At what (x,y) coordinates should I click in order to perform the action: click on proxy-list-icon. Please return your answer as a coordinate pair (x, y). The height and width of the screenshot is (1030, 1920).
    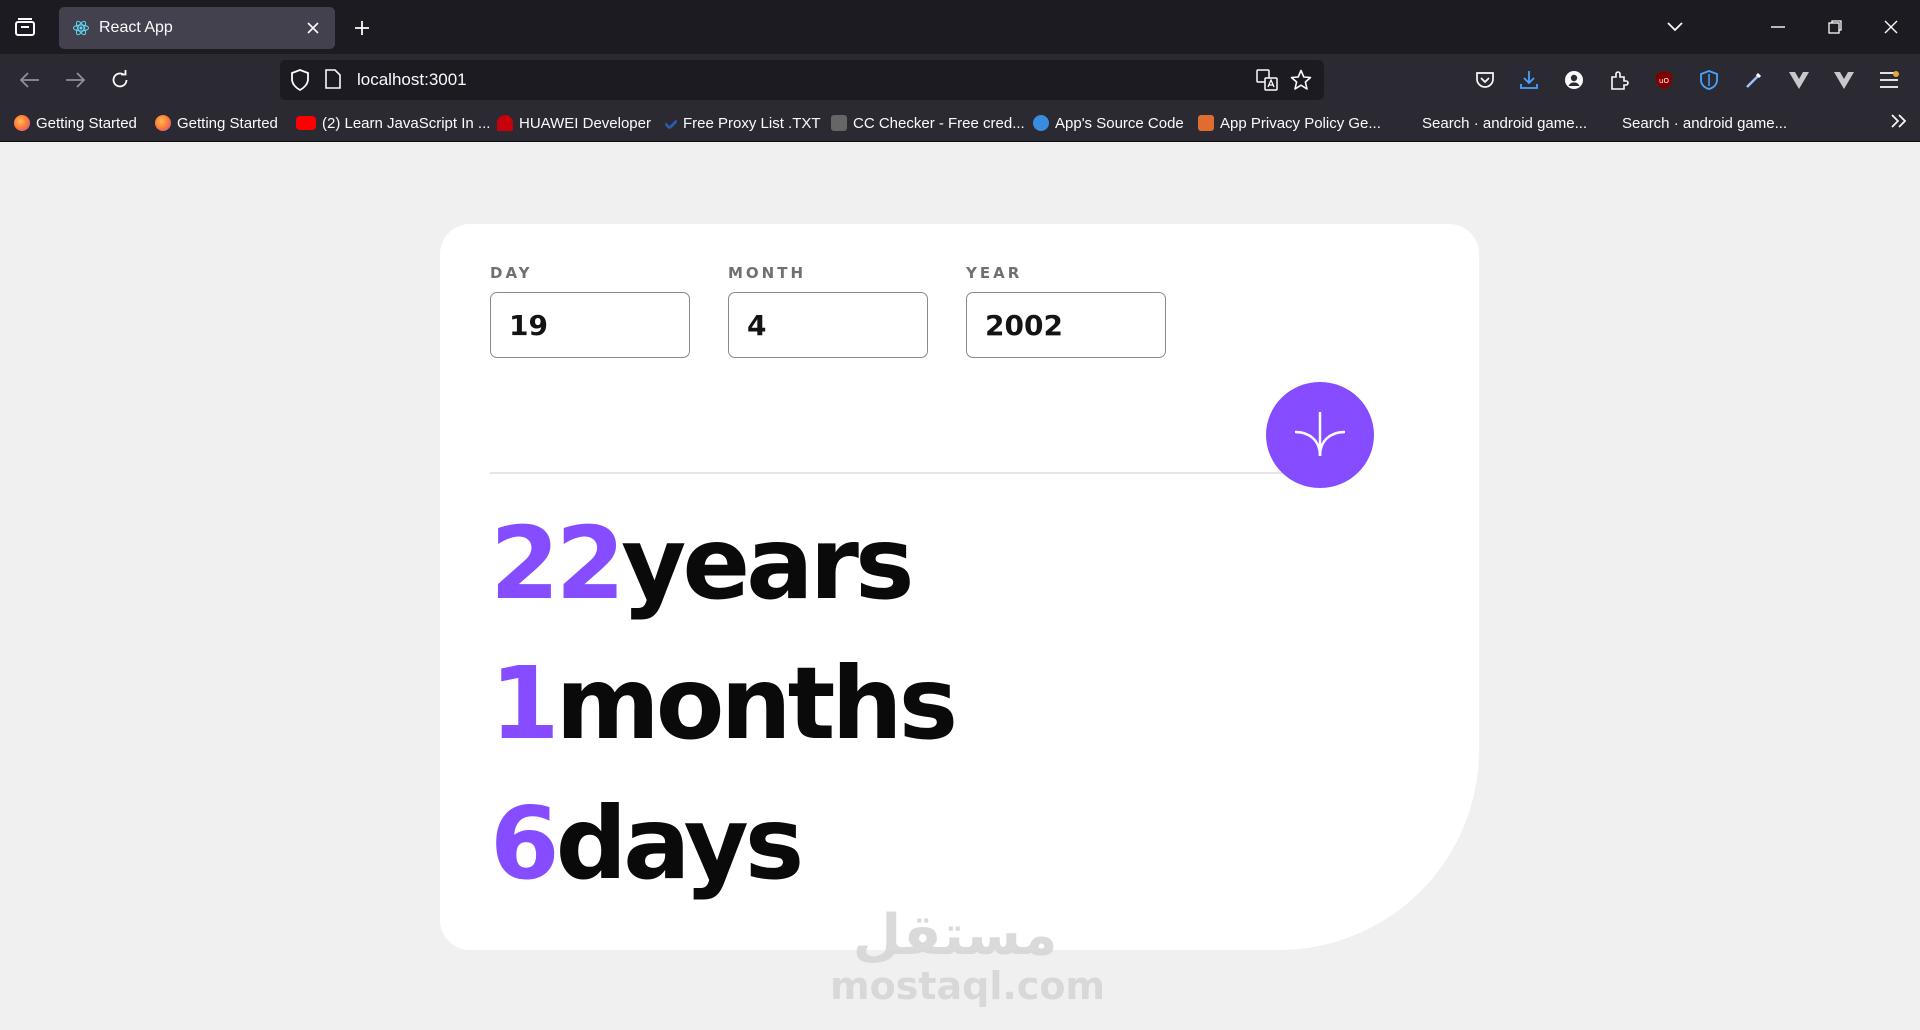
    Looking at the image, I should click on (671, 123).